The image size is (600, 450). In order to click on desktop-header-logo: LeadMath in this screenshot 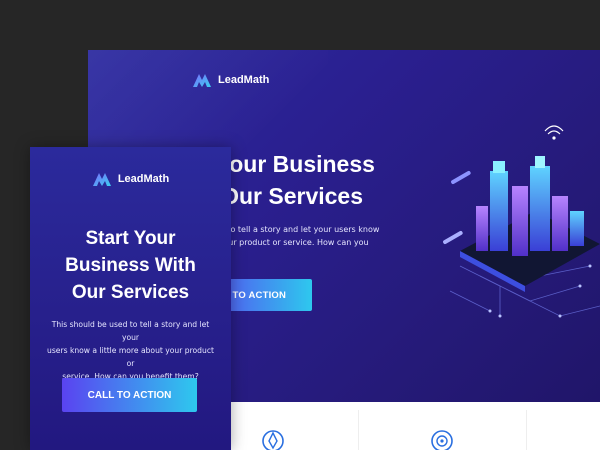, I will do `click(230, 80)`.